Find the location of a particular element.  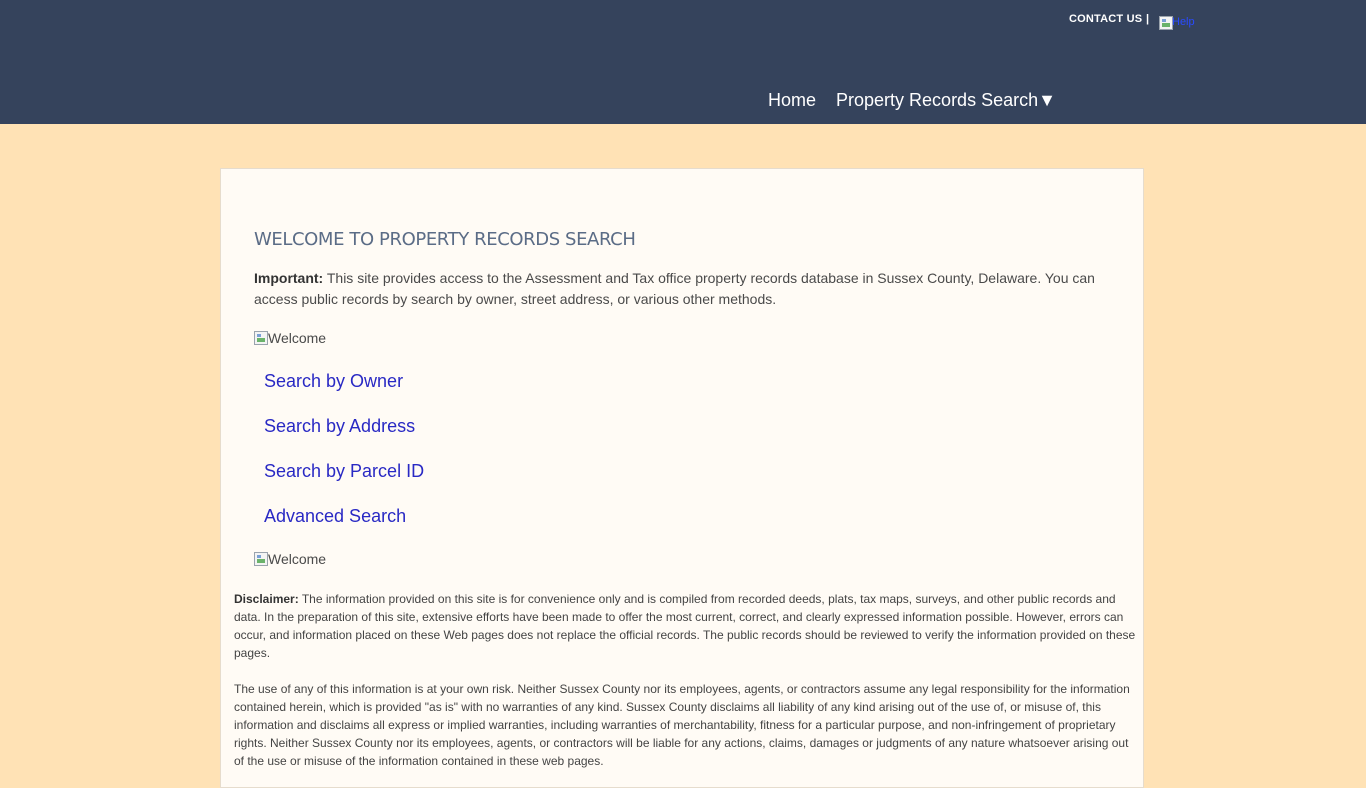

welcome-image-top: Welcome is located at coordinates (290, 338).